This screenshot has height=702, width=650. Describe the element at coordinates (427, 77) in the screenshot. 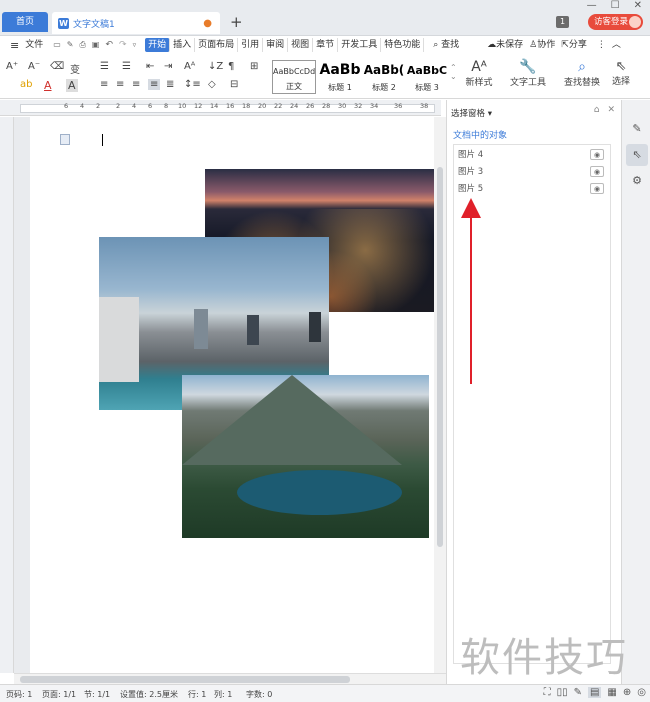

I see `style-heading3: AaBbC 标题 3` at that location.